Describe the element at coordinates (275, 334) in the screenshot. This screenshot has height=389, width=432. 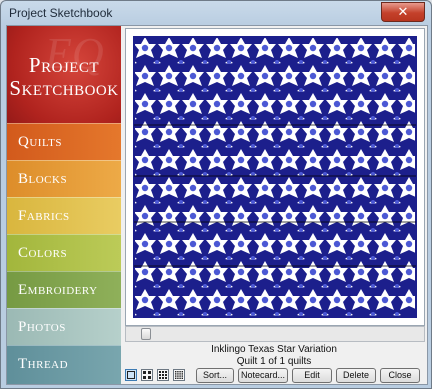
I see `horizontal-scrollbar` at that location.